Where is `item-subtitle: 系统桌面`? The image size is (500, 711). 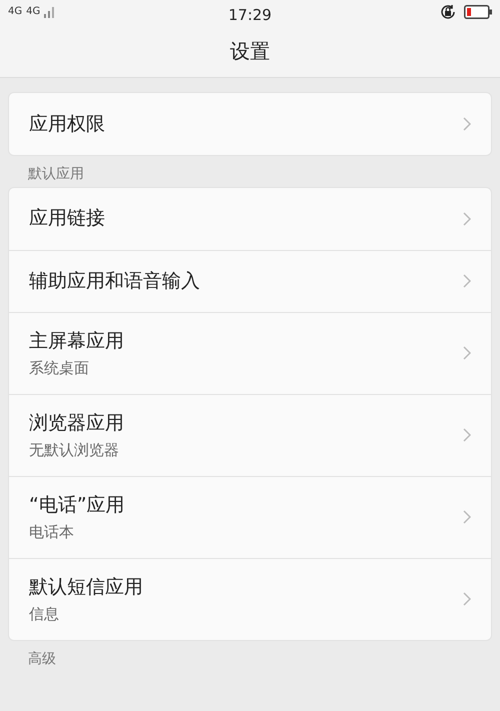
item-subtitle: 系统桌面 is located at coordinates (59, 367).